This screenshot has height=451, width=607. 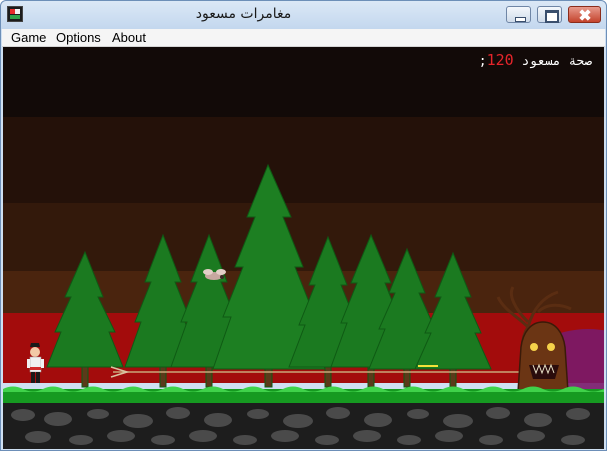 I want to click on minimize-icon, so click(x=518, y=14).